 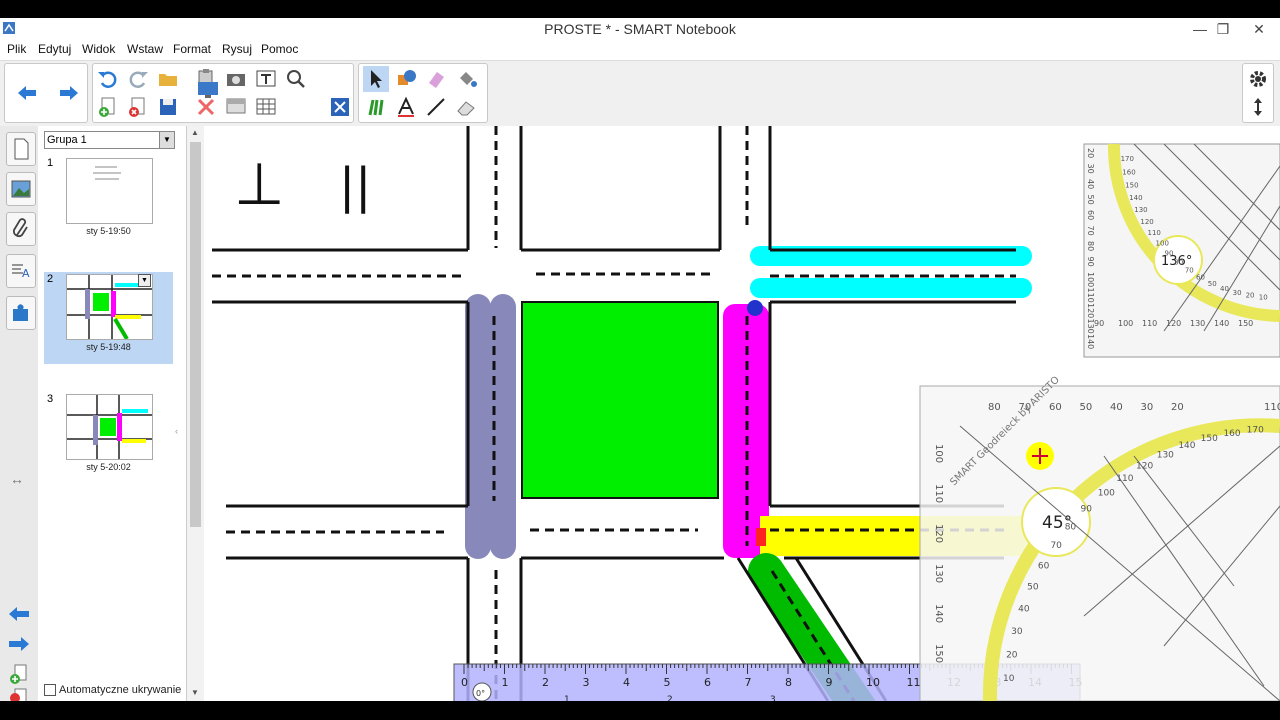 What do you see at coordinates (1259, 29) in the screenshot?
I see `close-button: ✕` at bounding box center [1259, 29].